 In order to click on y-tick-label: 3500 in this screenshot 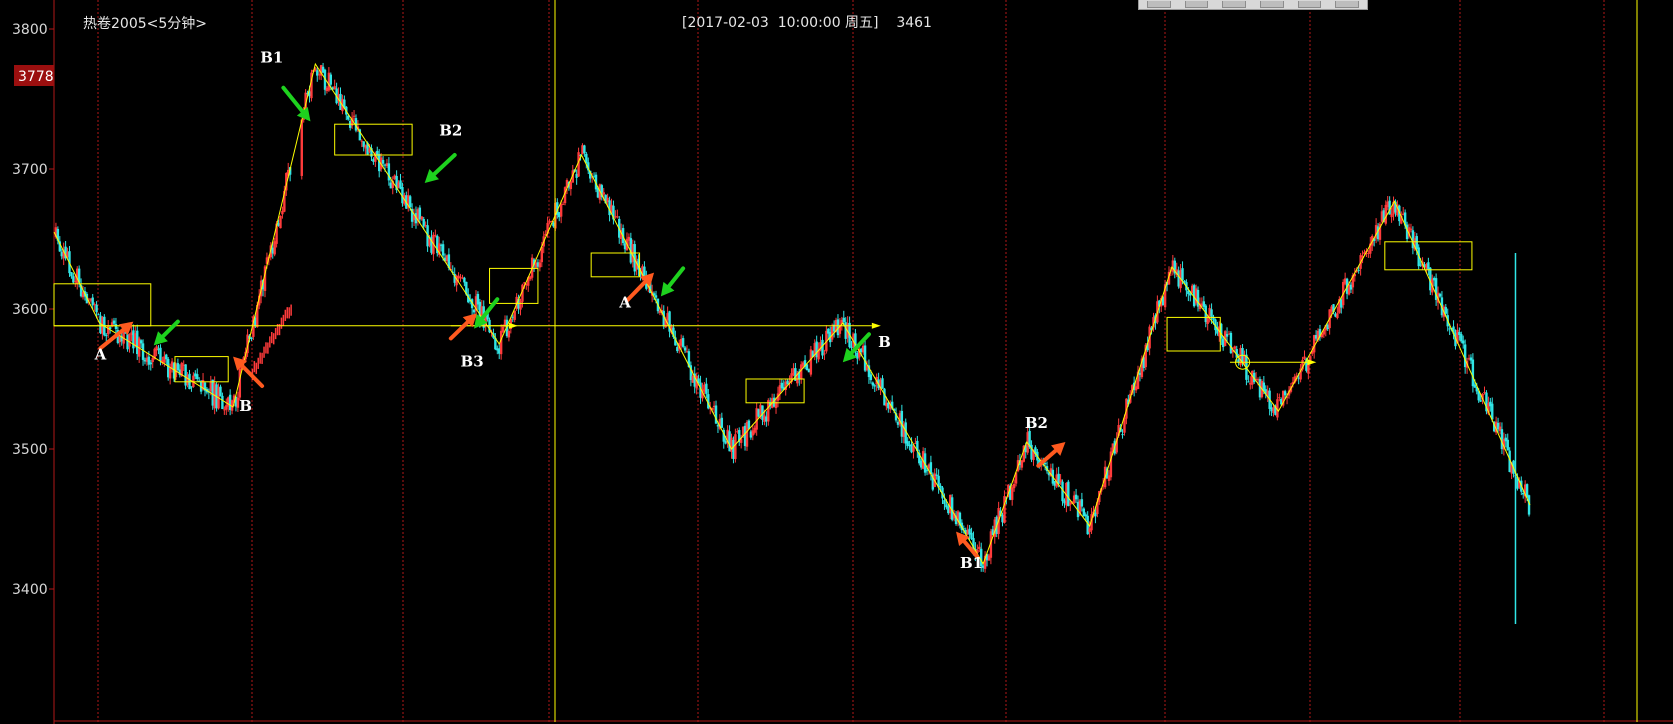, I will do `click(30, 450)`.